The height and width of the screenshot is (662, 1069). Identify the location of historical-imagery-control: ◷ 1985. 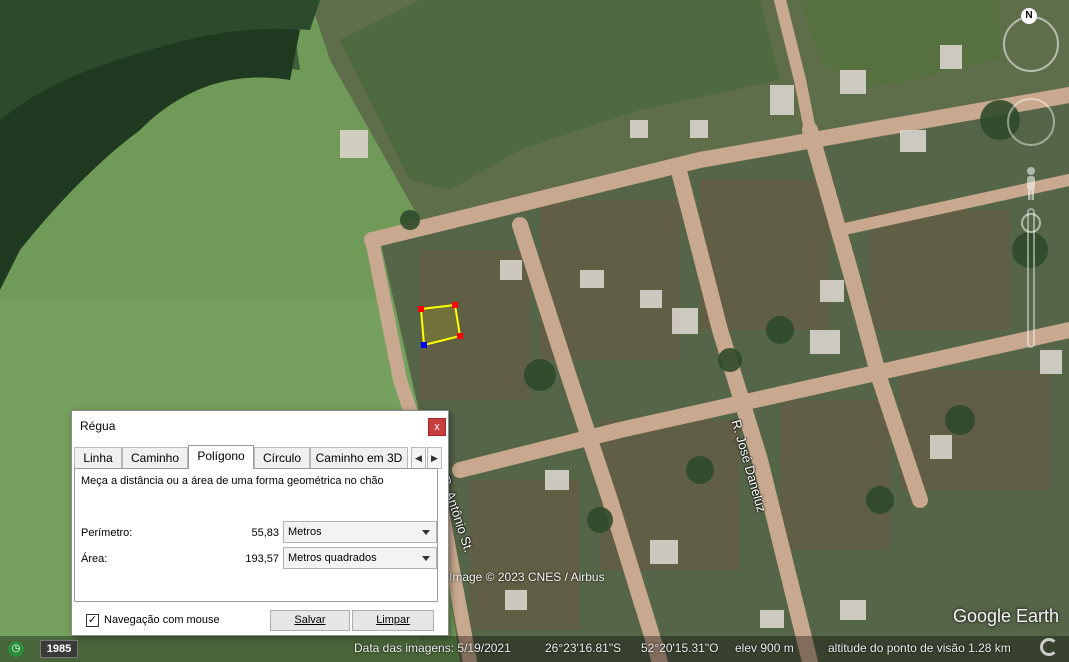
(43, 649).